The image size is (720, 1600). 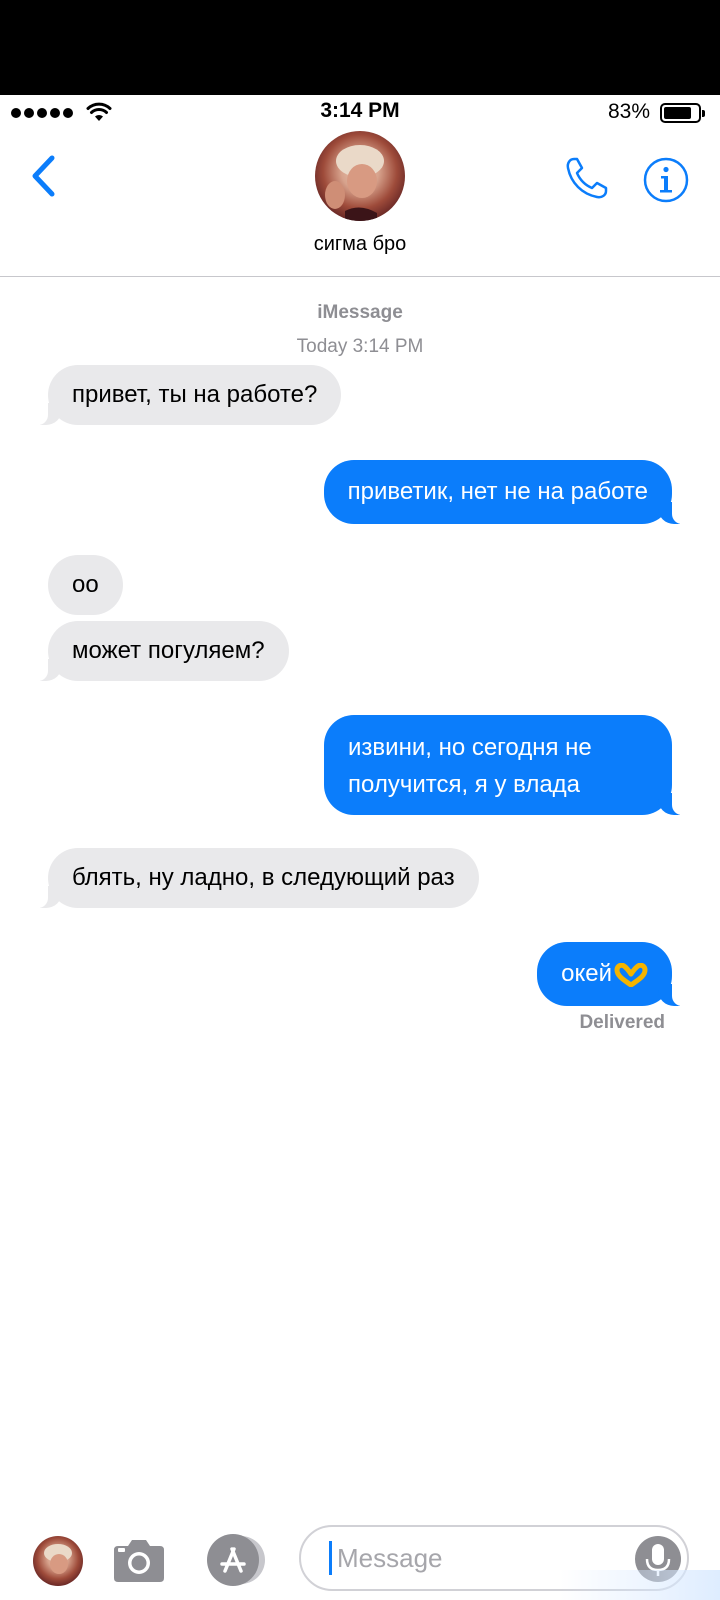 I want to click on message-text: привет, ты на работе?, so click(x=195, y=394).